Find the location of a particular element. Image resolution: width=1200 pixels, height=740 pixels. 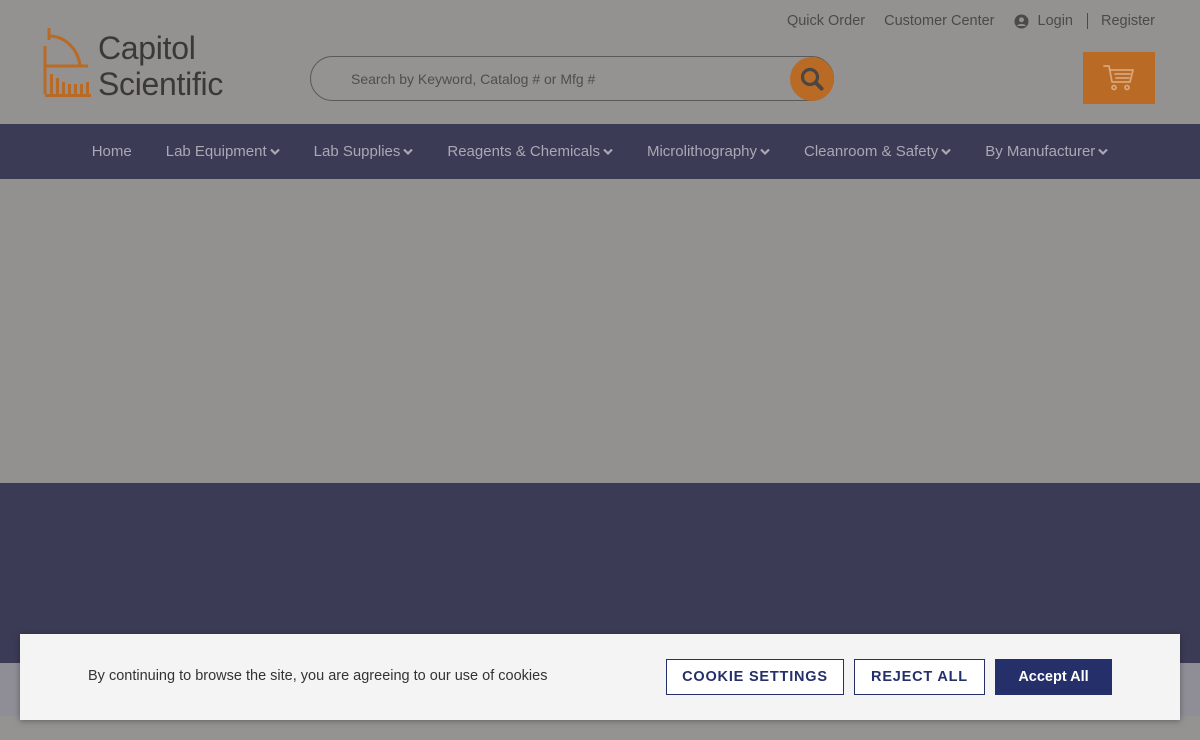

search-input is located at coordinates (566, 79).